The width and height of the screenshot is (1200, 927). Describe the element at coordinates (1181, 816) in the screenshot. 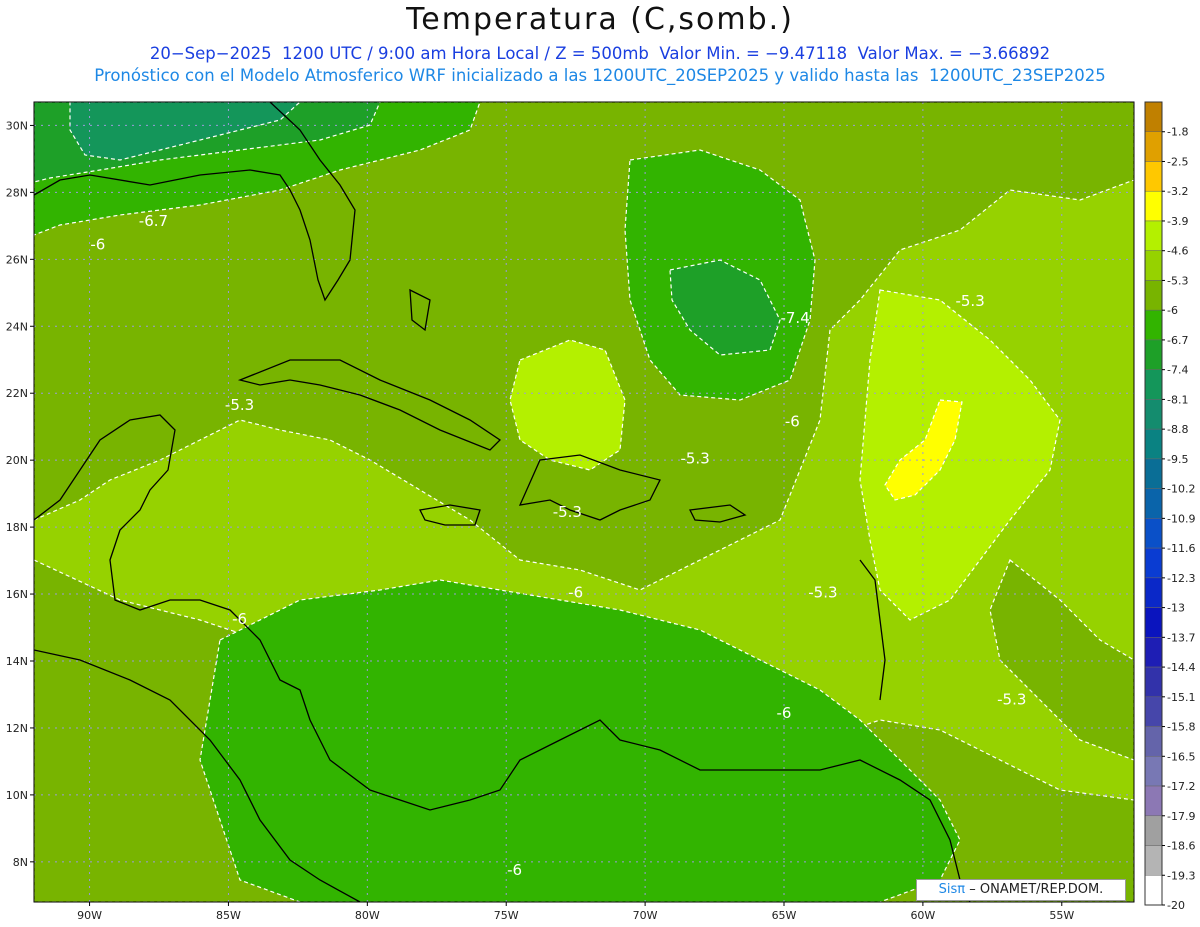

I see `colorbar-label: -17.9` at that location.